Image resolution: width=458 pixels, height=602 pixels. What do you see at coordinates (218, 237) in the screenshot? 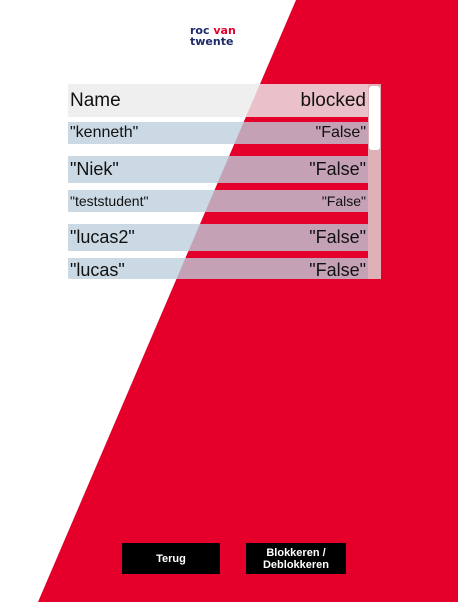
I see `table-row: "lucas2" "False"` at bounding box center [218, 237].